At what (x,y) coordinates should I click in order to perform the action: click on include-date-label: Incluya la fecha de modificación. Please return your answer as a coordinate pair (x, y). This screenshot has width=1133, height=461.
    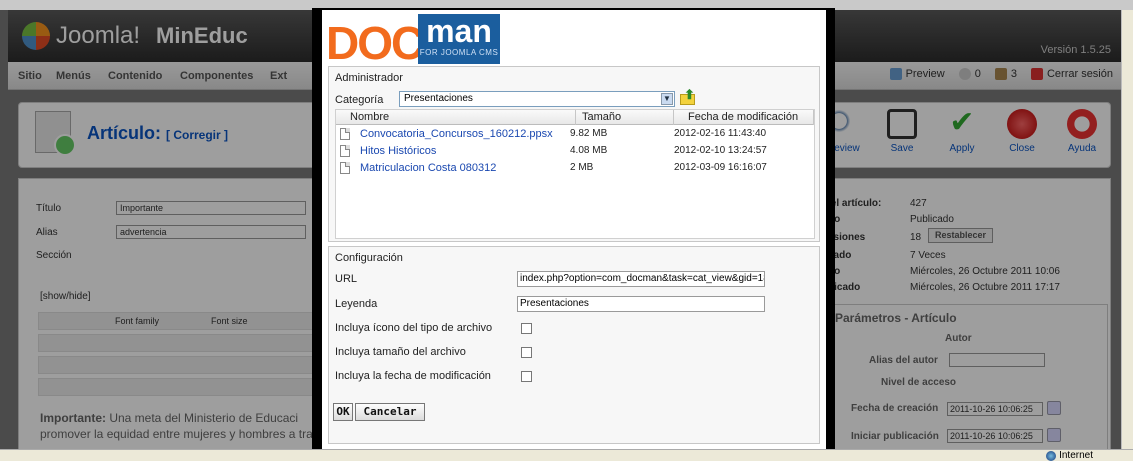
    Looking at the image, I should click on (413, 376).